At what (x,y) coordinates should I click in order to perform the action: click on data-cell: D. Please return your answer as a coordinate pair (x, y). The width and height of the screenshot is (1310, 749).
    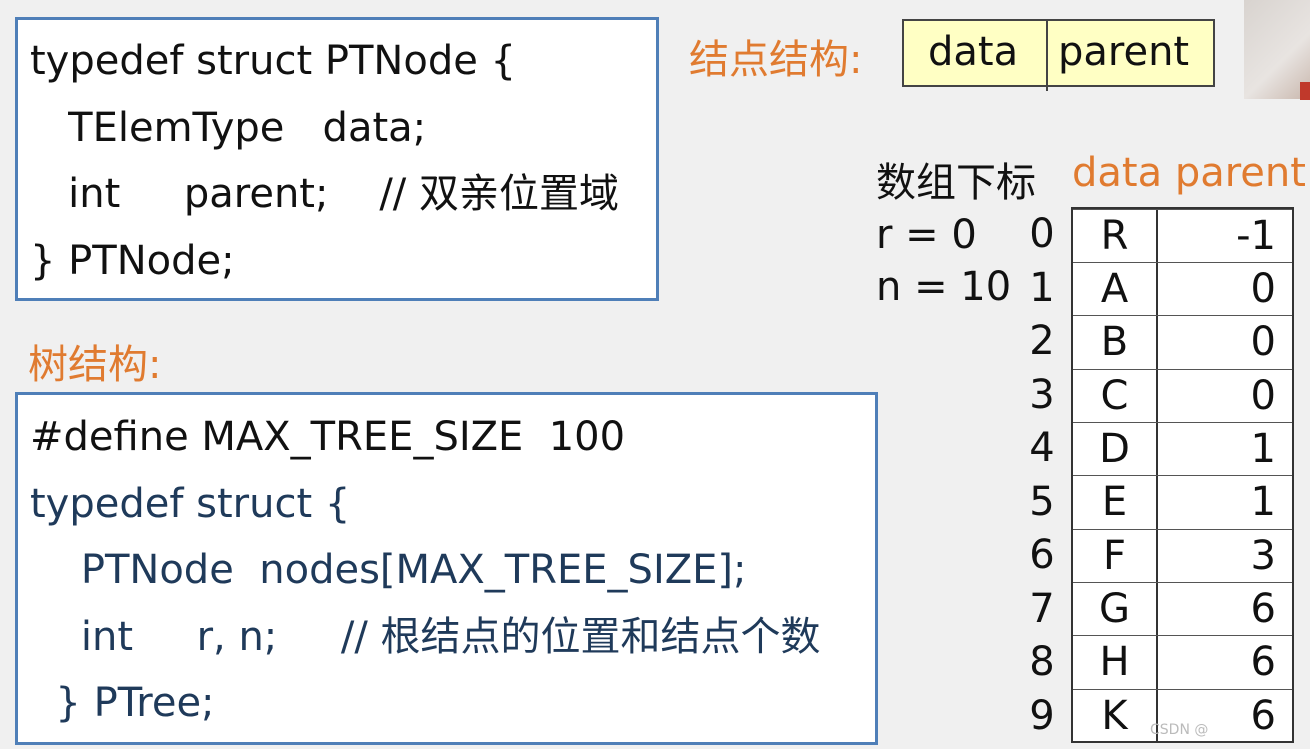
    Looking at the image, I should click on (1114, 449).